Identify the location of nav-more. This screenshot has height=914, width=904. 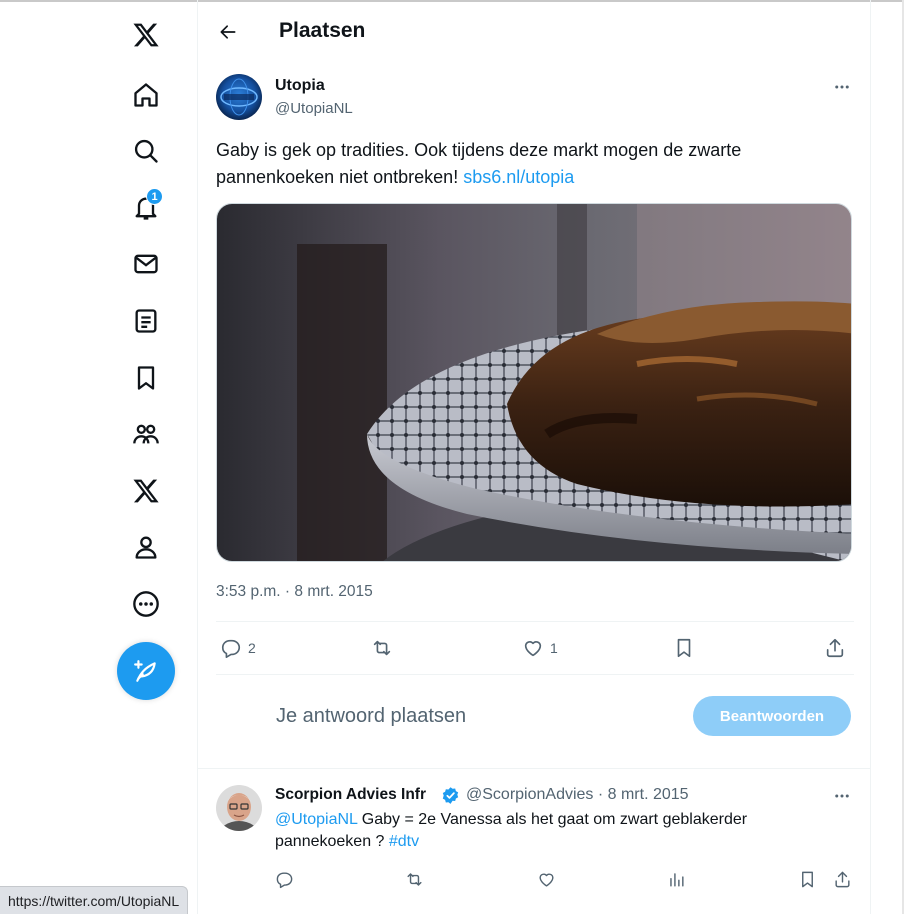
(146, 604).